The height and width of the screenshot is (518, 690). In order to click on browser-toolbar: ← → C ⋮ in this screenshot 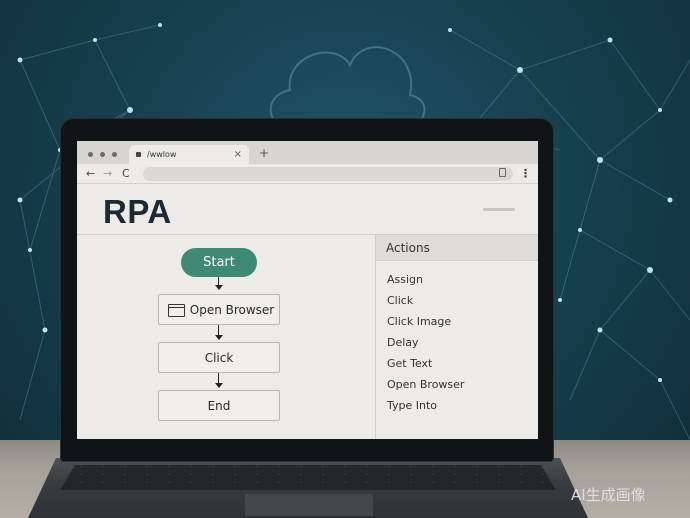, I will do `click(307, 174)`.